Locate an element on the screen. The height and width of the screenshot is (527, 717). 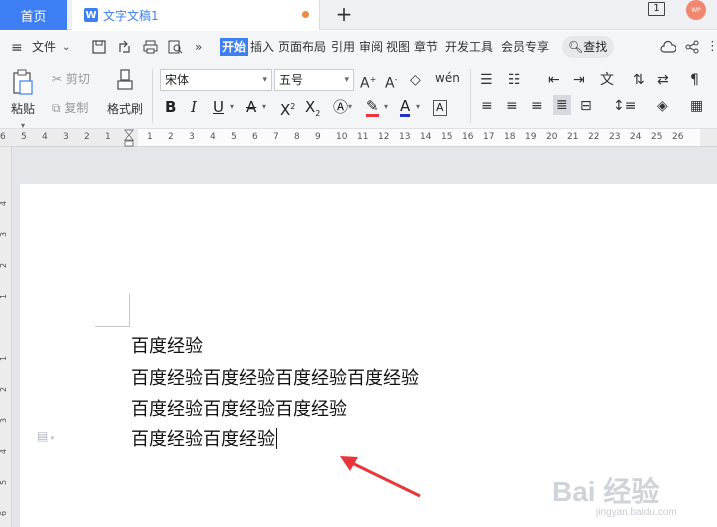
highlight-color-button: ✎ is located at coordinates (372, 107).